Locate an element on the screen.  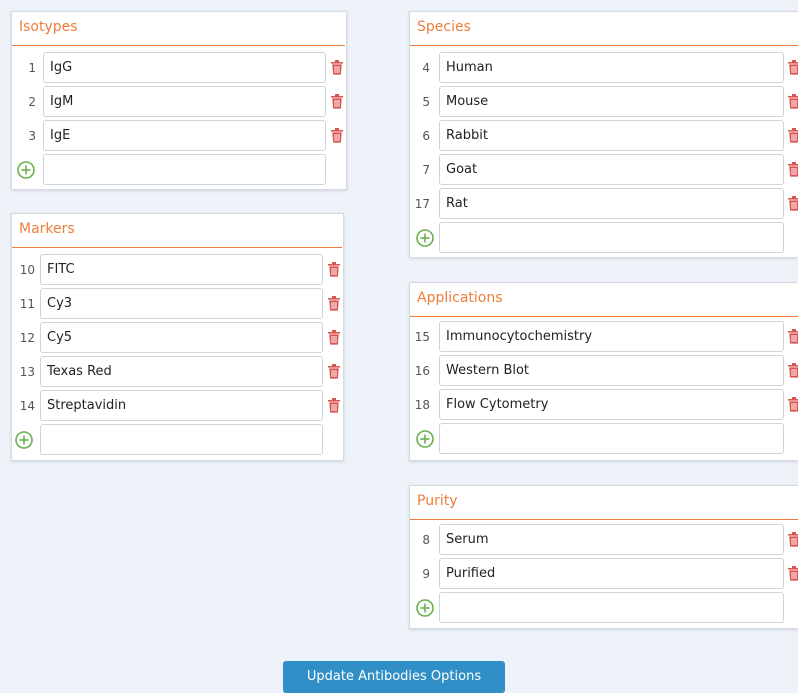
list-item: 12 Cy5 is located at coordinates (178, 339).